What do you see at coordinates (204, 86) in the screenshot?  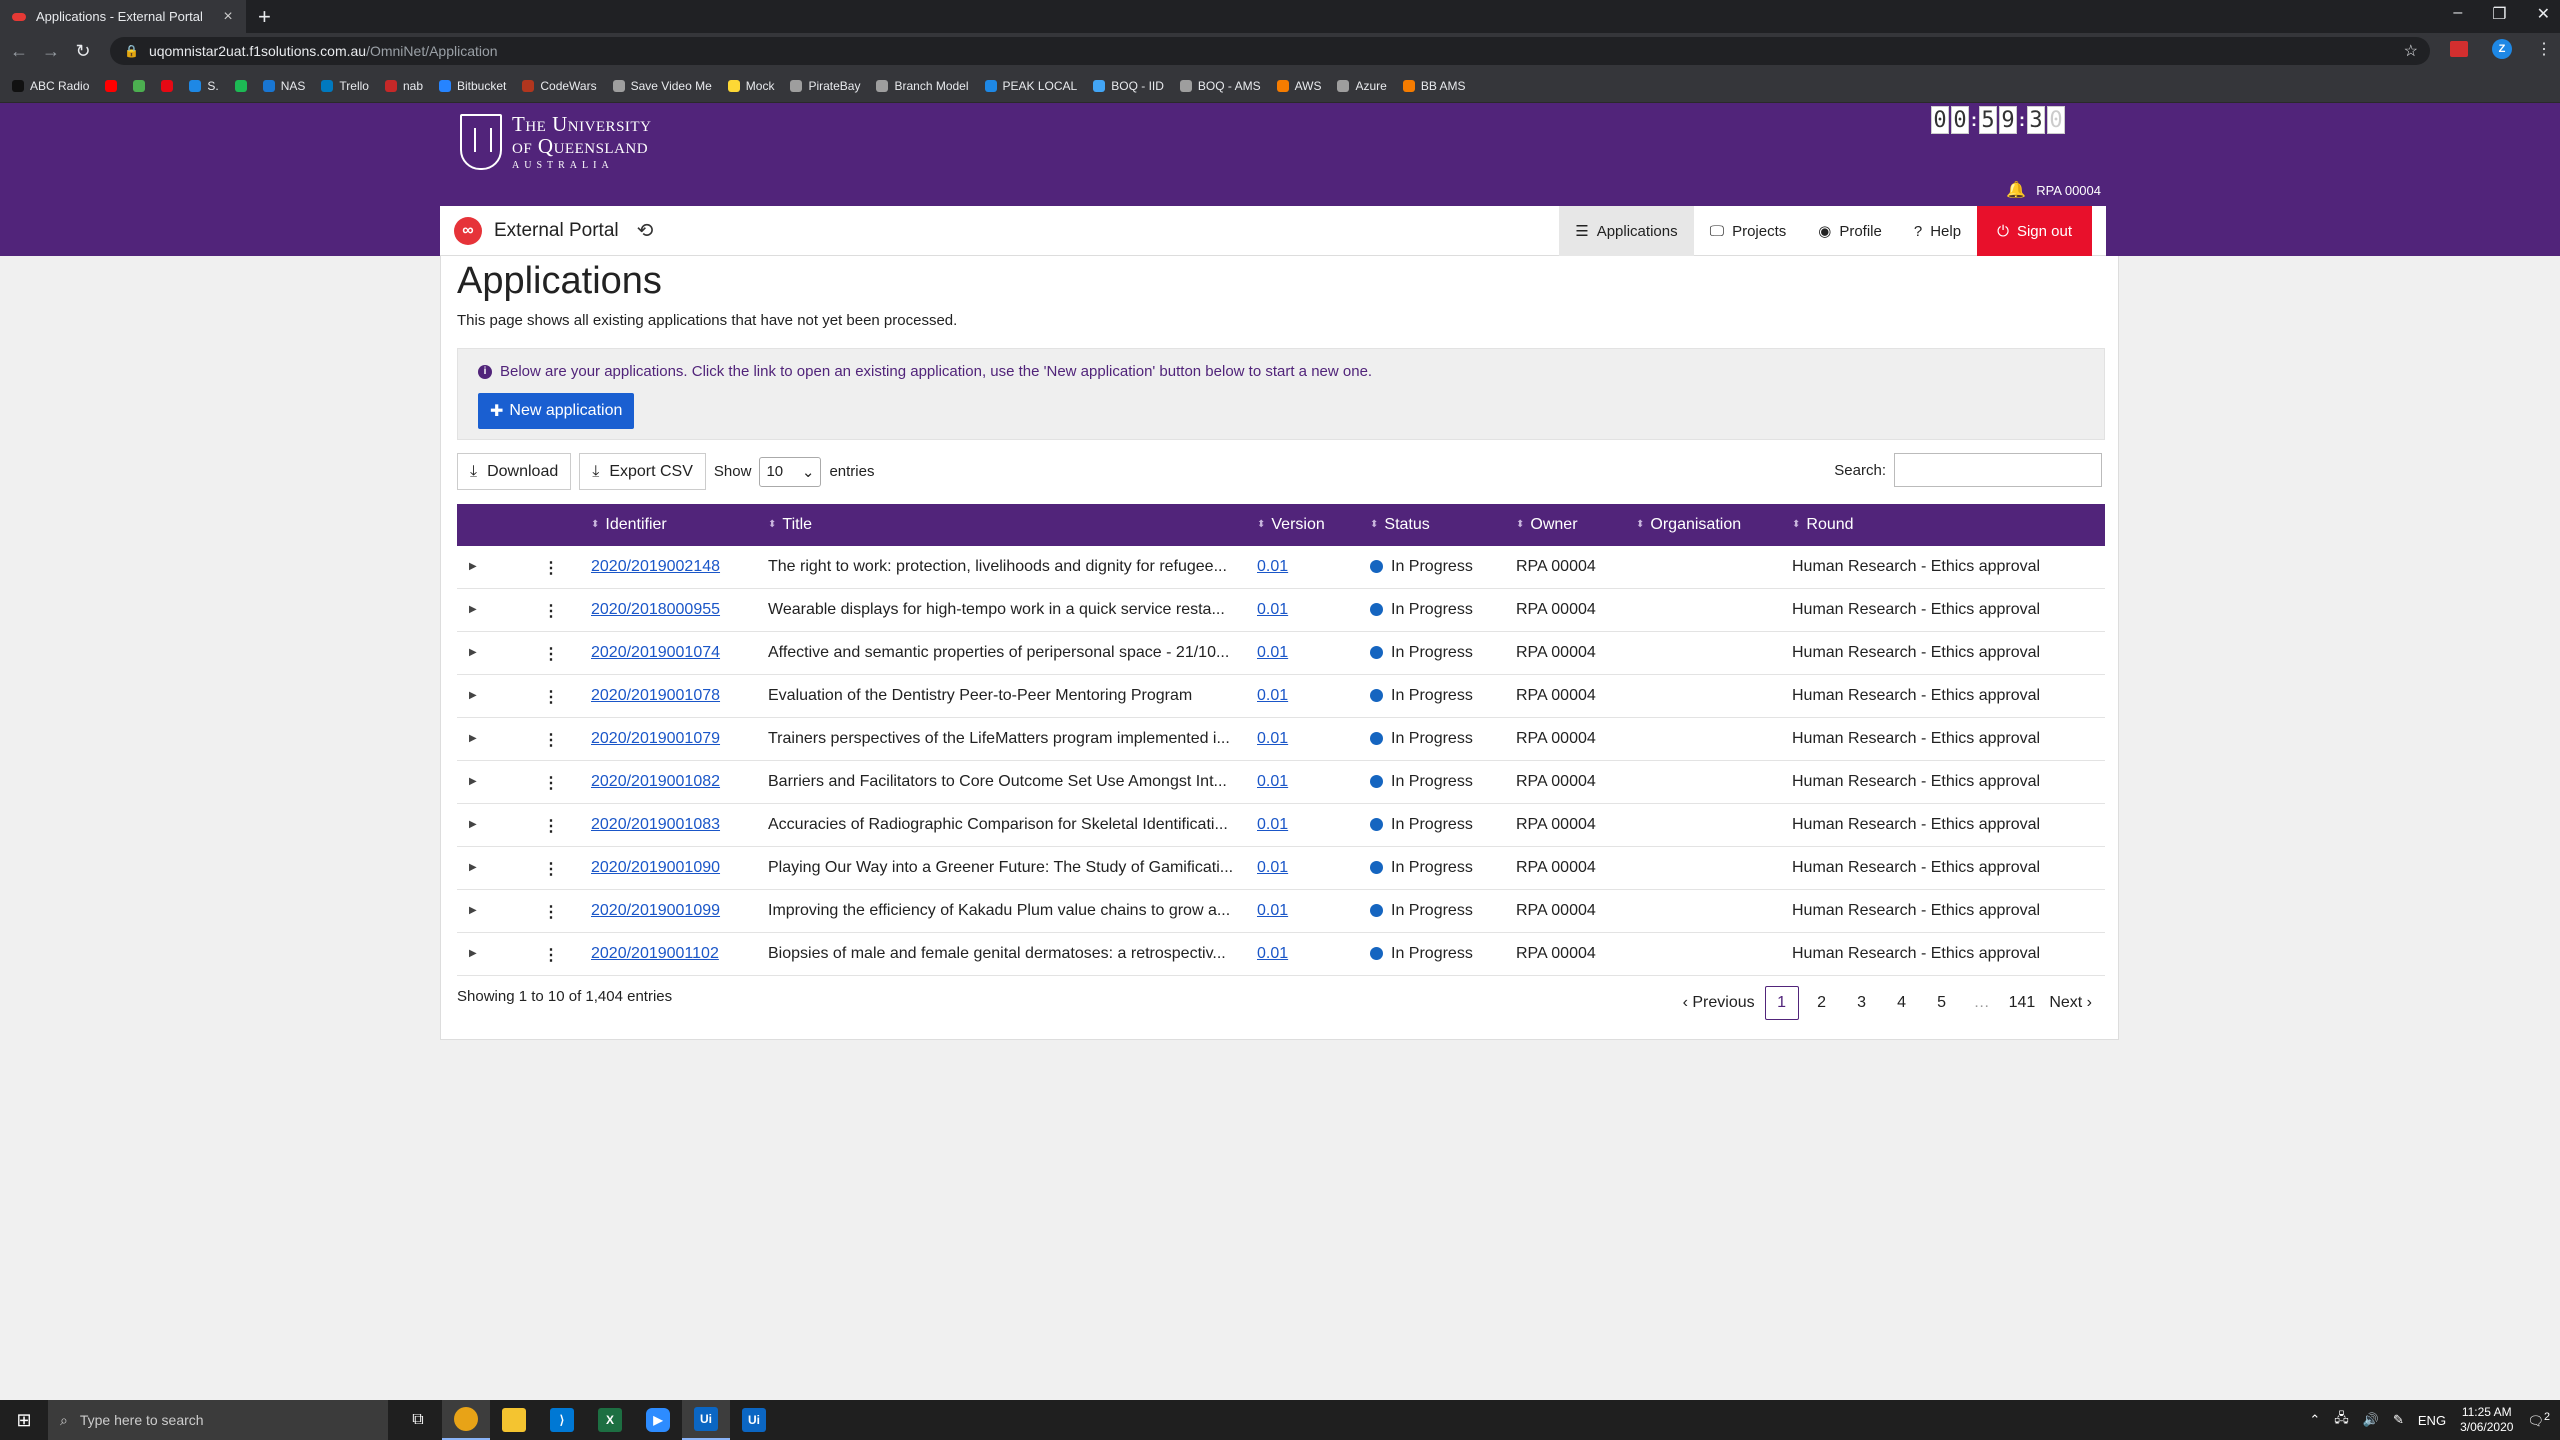 I see `bookmark-item: S.` at bounding box center [204, 86].